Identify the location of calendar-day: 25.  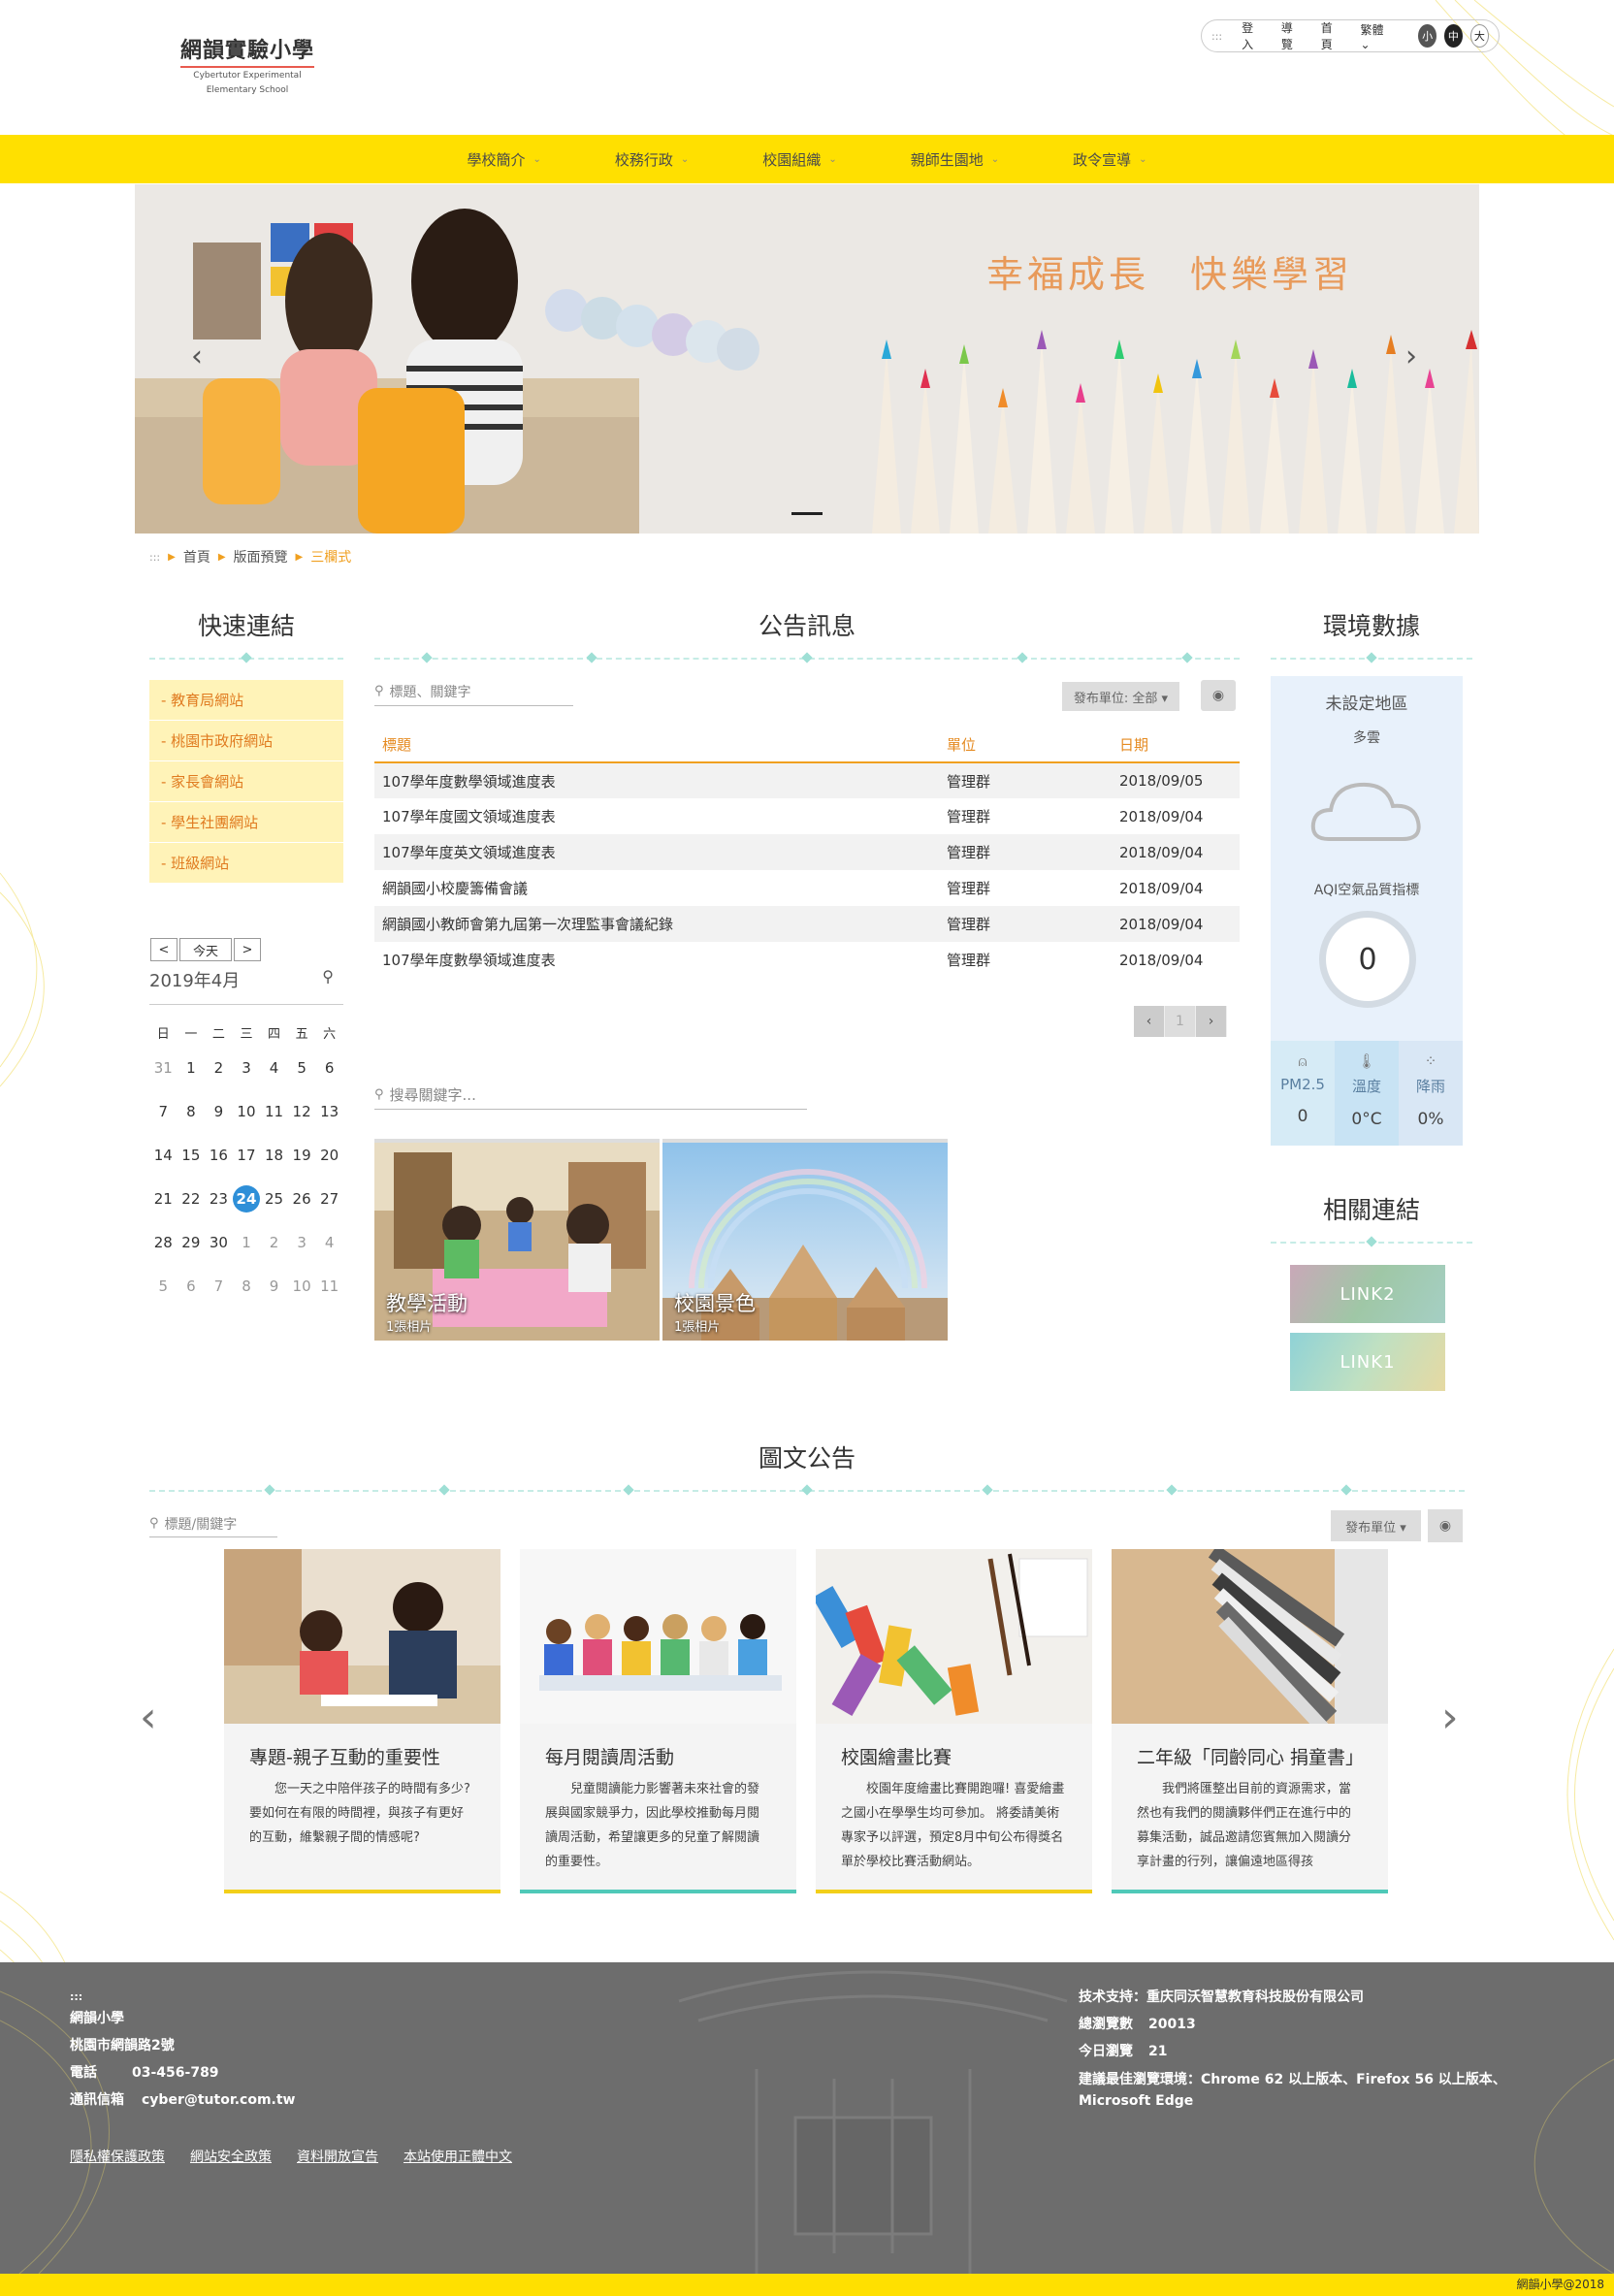
(274, 1199).